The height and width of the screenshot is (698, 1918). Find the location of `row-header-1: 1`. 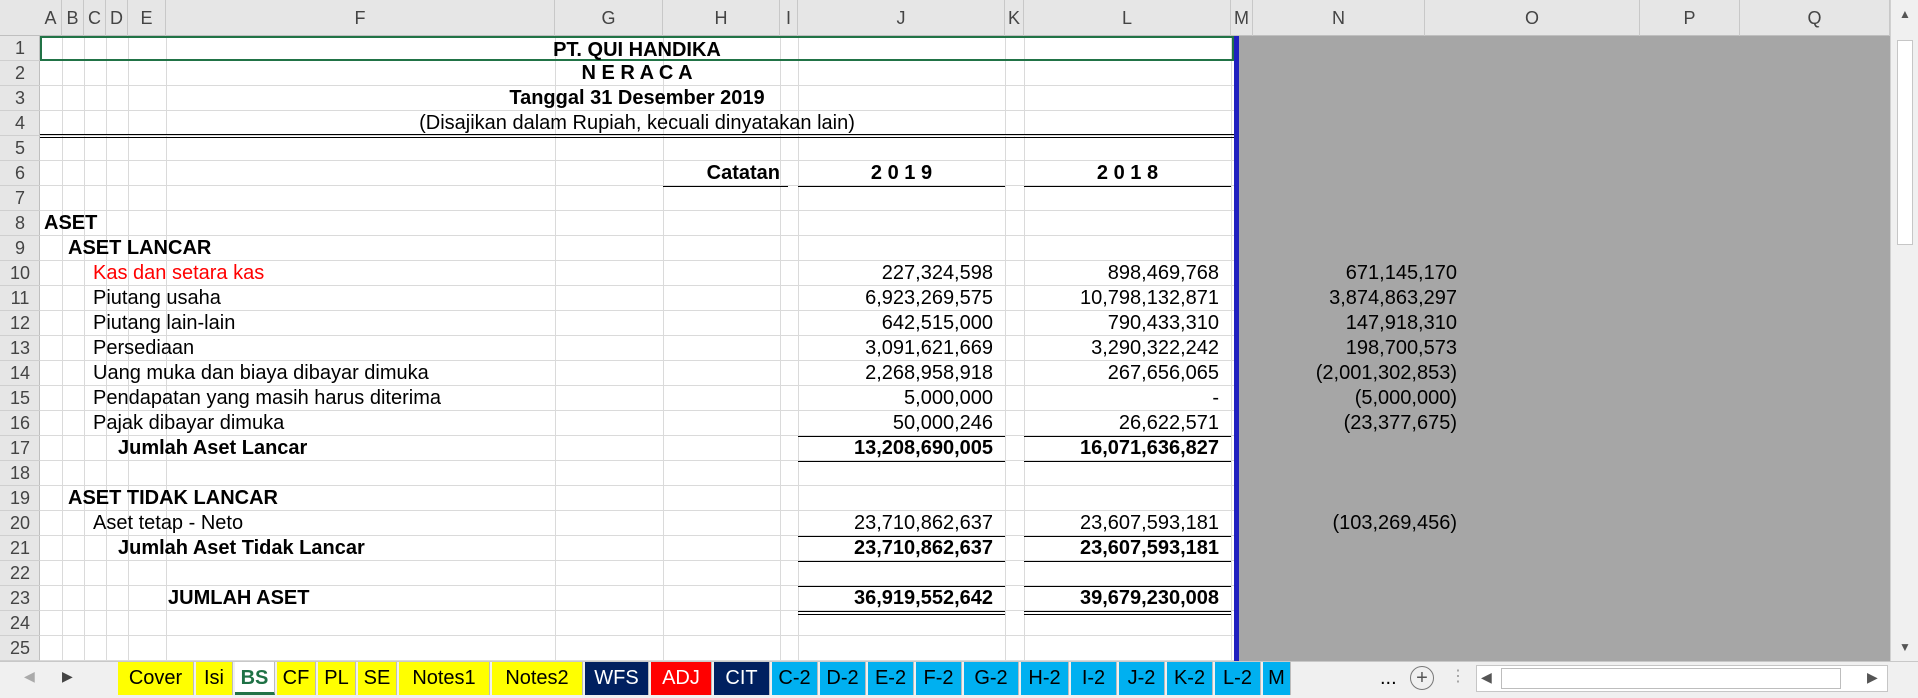

row-header-1: 1 is located at coordinates (20, 48).